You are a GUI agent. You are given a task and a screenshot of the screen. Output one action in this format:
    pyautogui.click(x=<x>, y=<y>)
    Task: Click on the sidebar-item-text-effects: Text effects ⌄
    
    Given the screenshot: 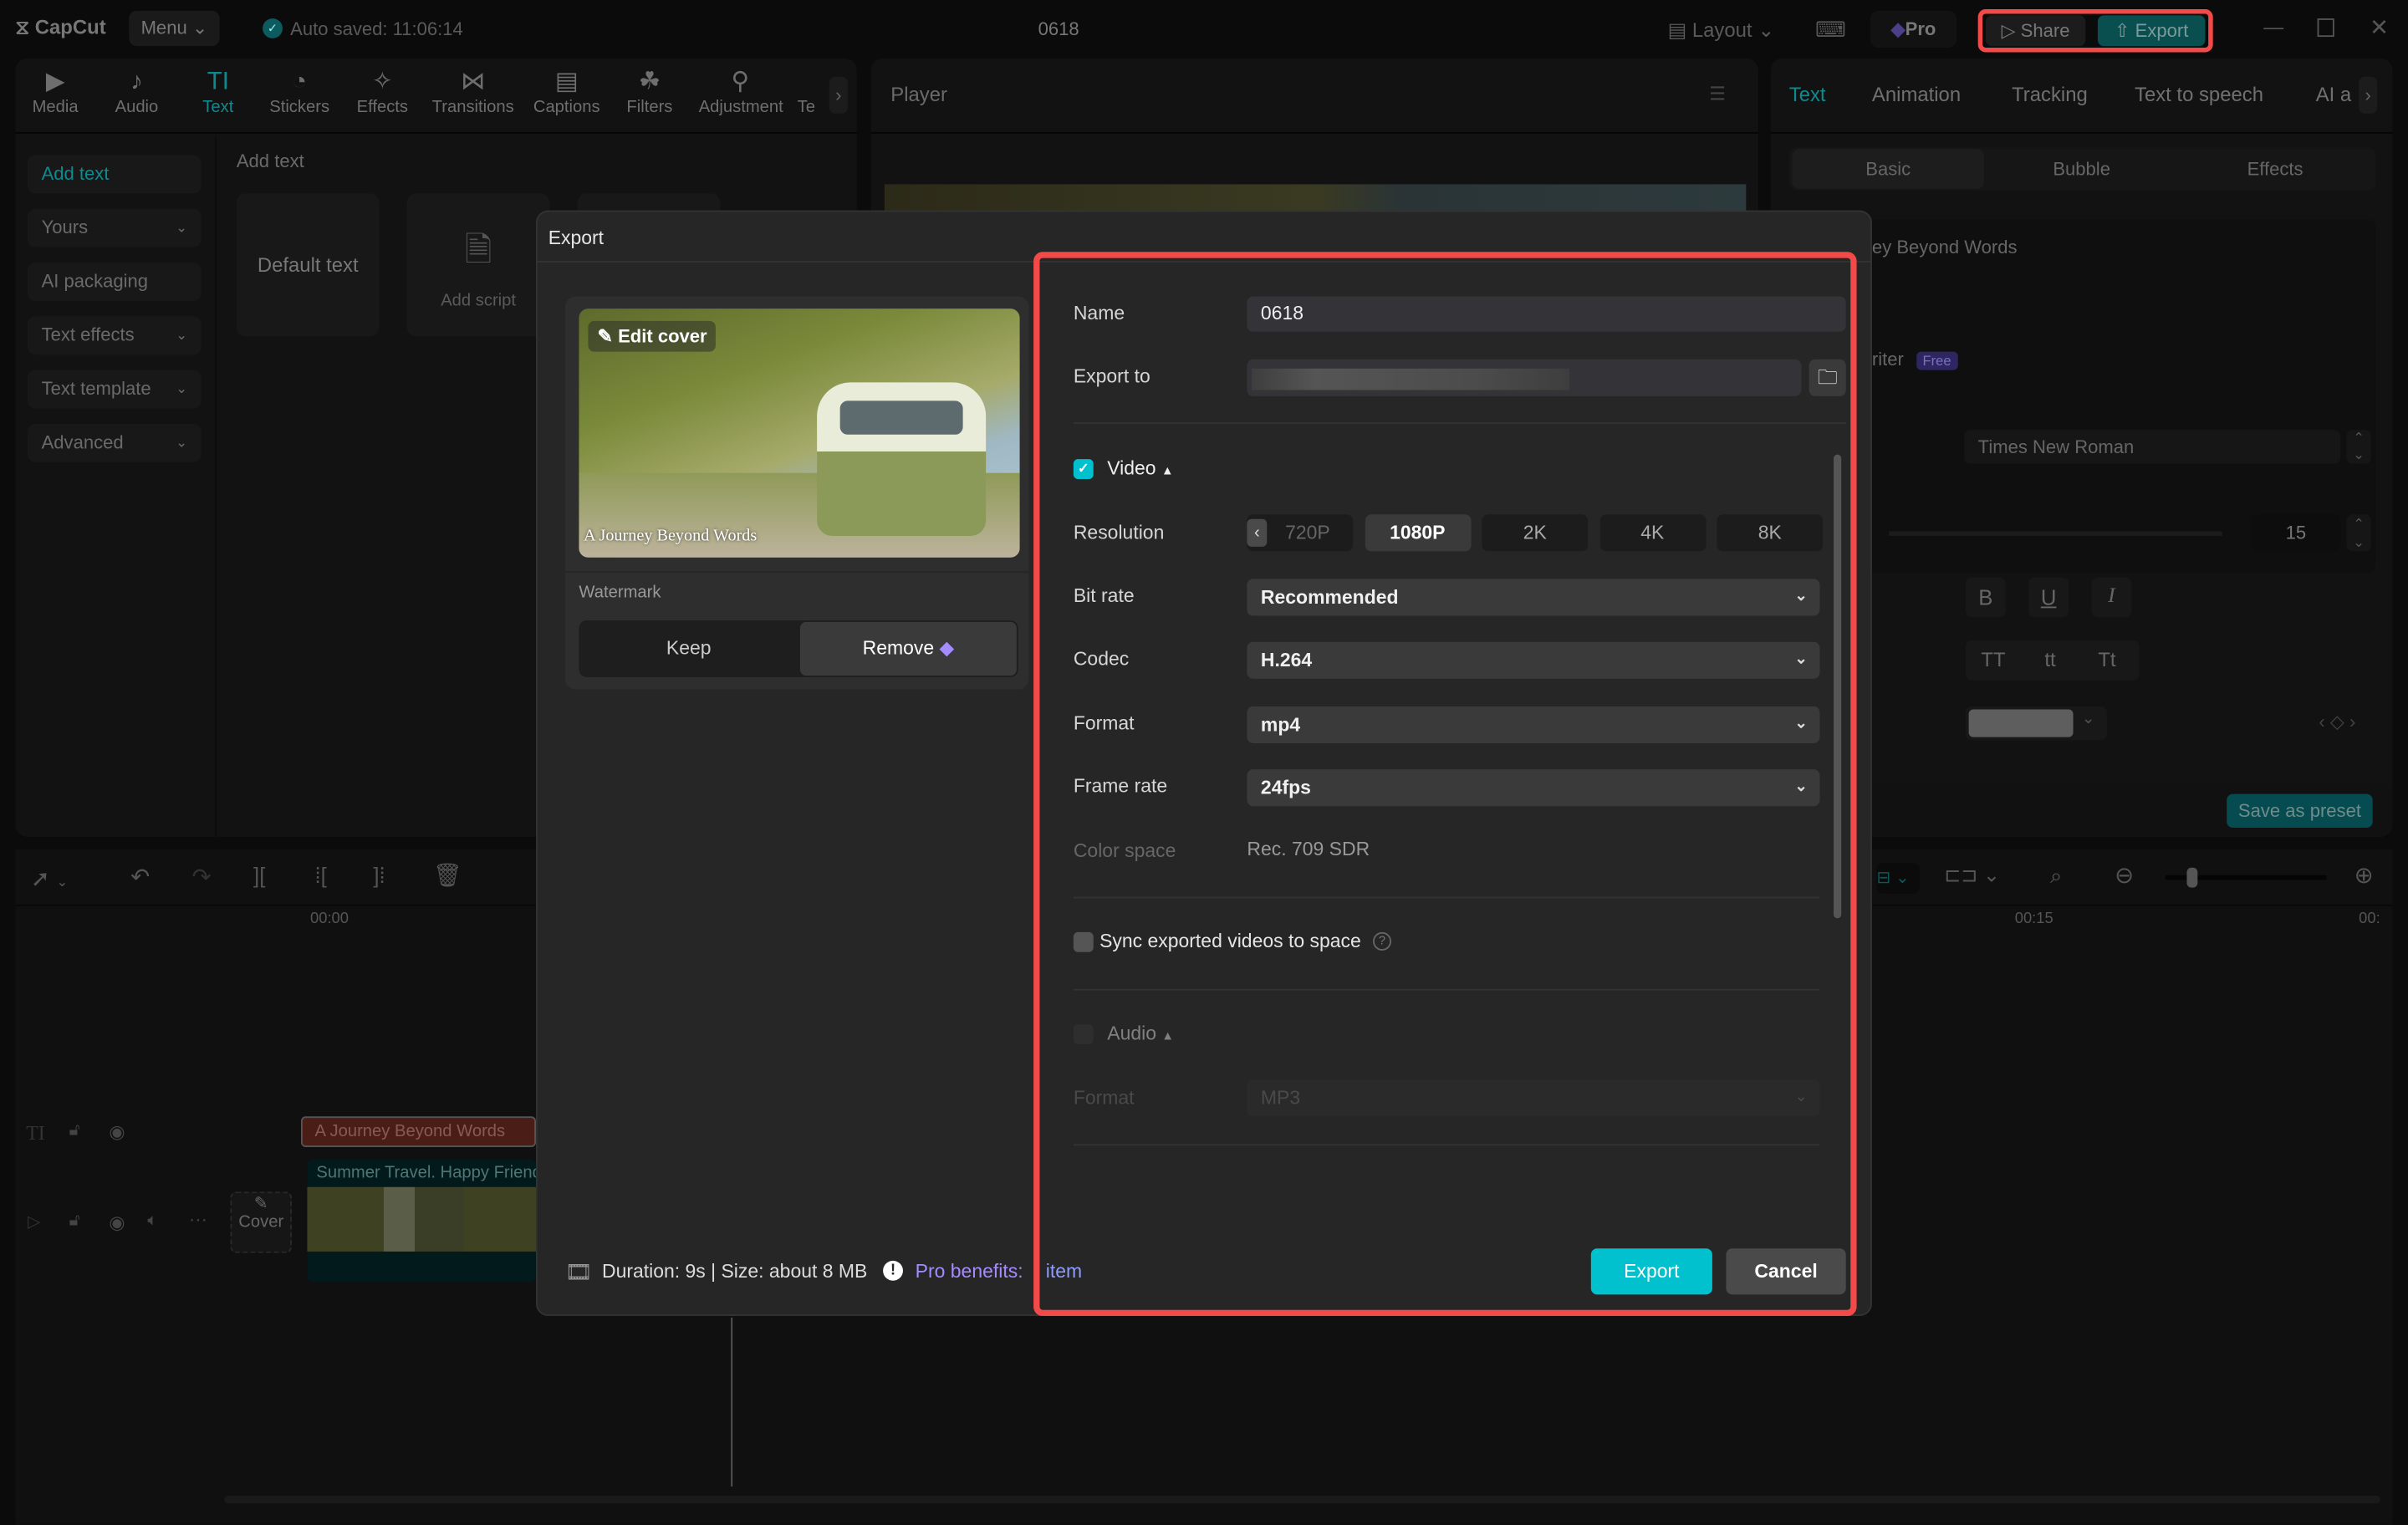 What is the action you would take?
    pyautogui.click(x=115, y=335)
    